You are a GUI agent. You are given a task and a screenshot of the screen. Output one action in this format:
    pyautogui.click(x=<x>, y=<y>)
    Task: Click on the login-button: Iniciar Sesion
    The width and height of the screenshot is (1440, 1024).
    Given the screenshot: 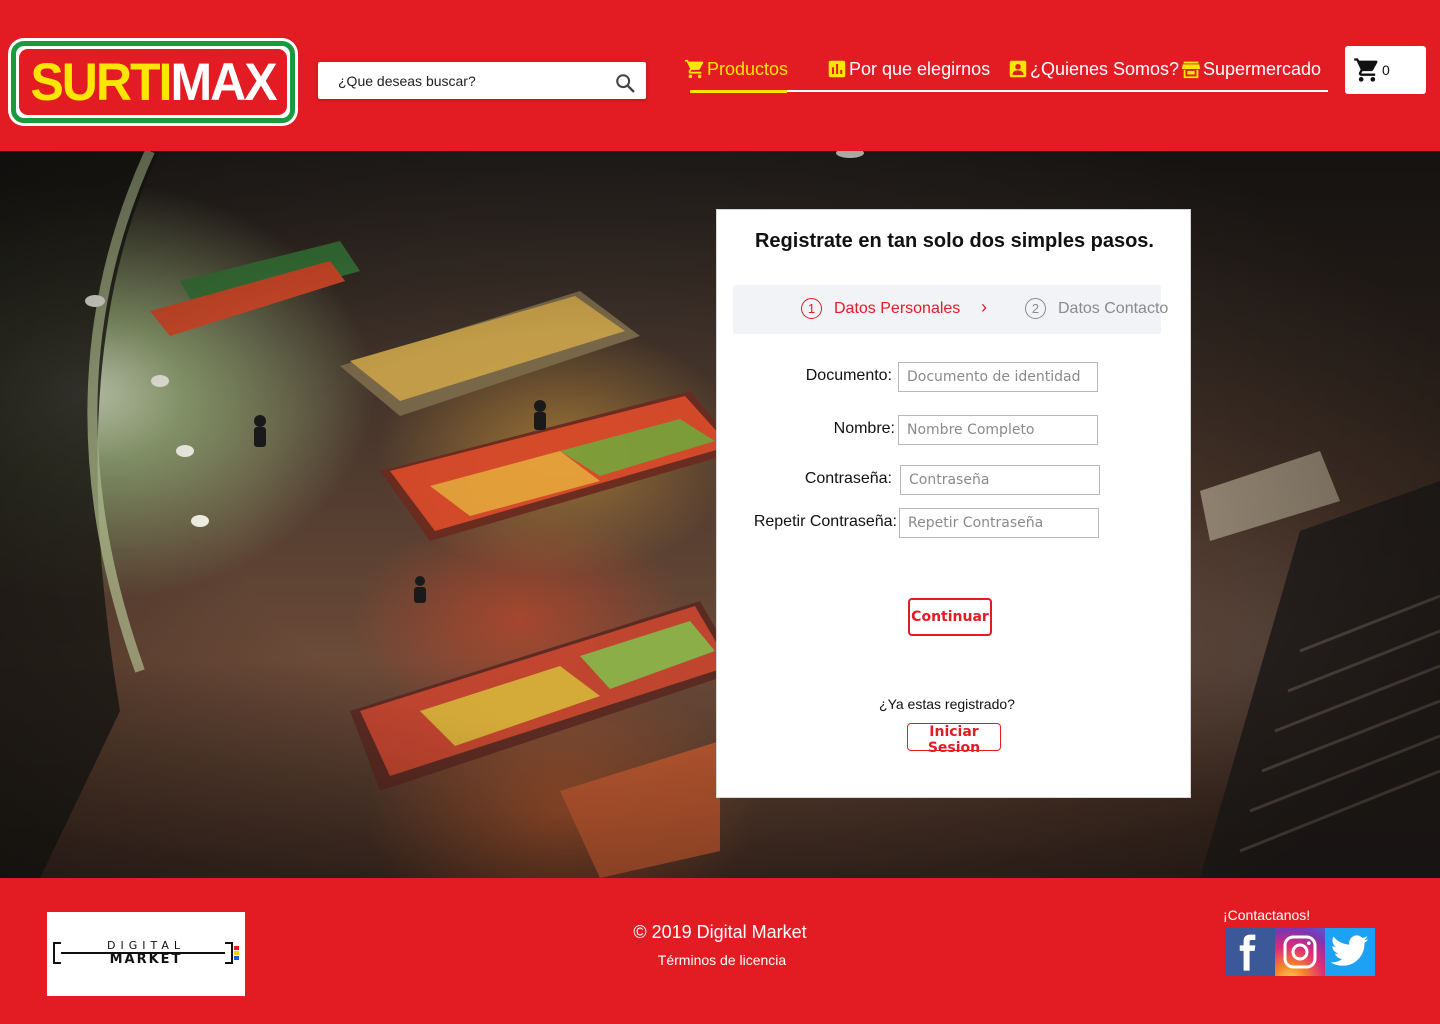 What is the action you would take?
    pyautogui.click(x=954, y=739)
    